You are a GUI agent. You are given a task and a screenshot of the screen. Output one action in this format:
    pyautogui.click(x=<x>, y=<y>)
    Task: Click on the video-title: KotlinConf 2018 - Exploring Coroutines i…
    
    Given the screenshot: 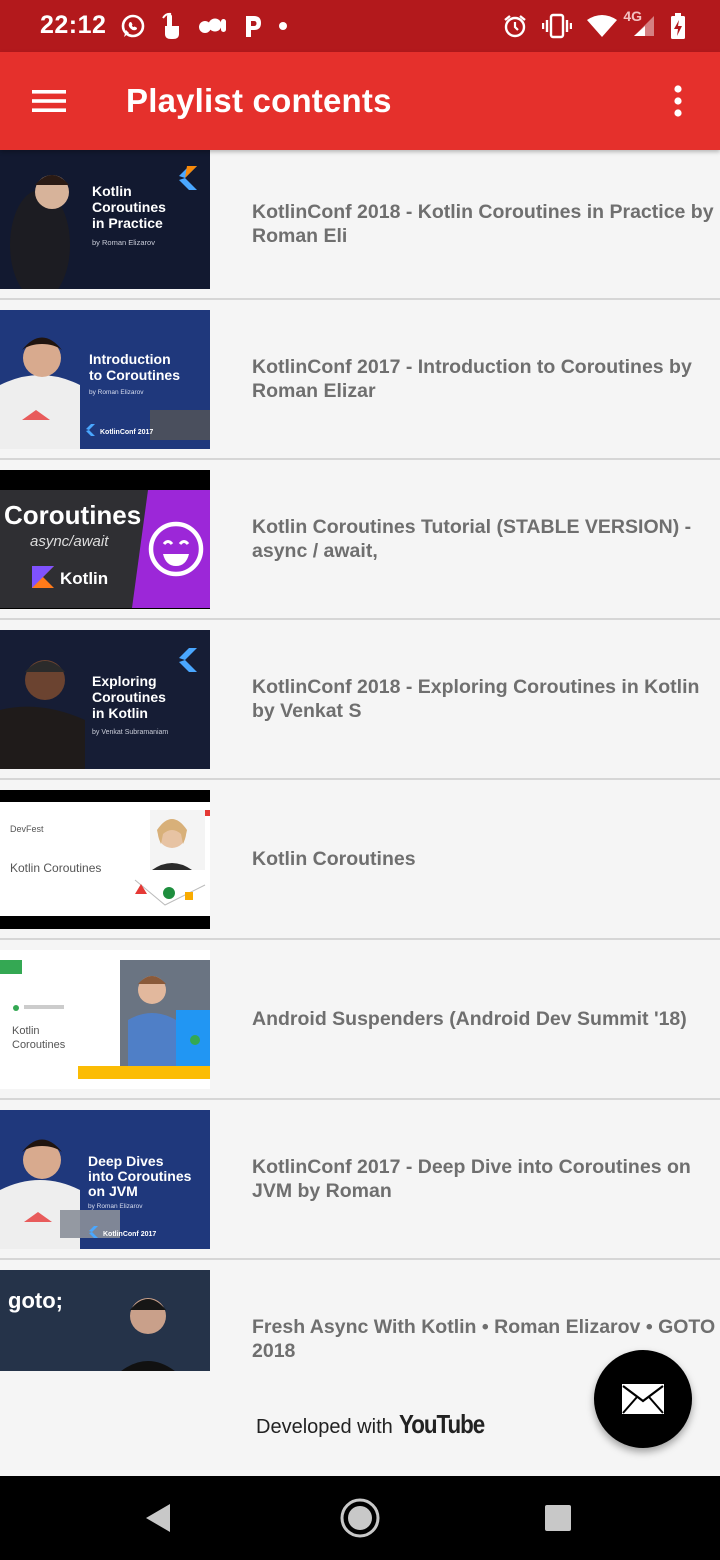 What is the action you would take?
    pyautogui.click(x=476, y=699)
    